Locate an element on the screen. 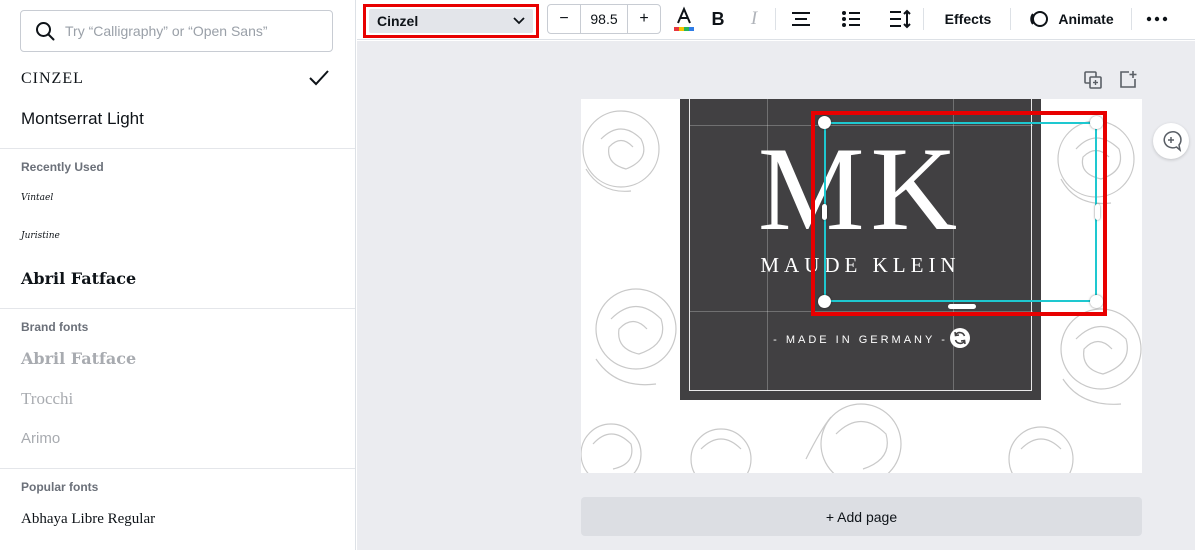 Image resolution: width=1195 pixels, height=550 pixels. text-color-button is located at coordinates (684, 19).